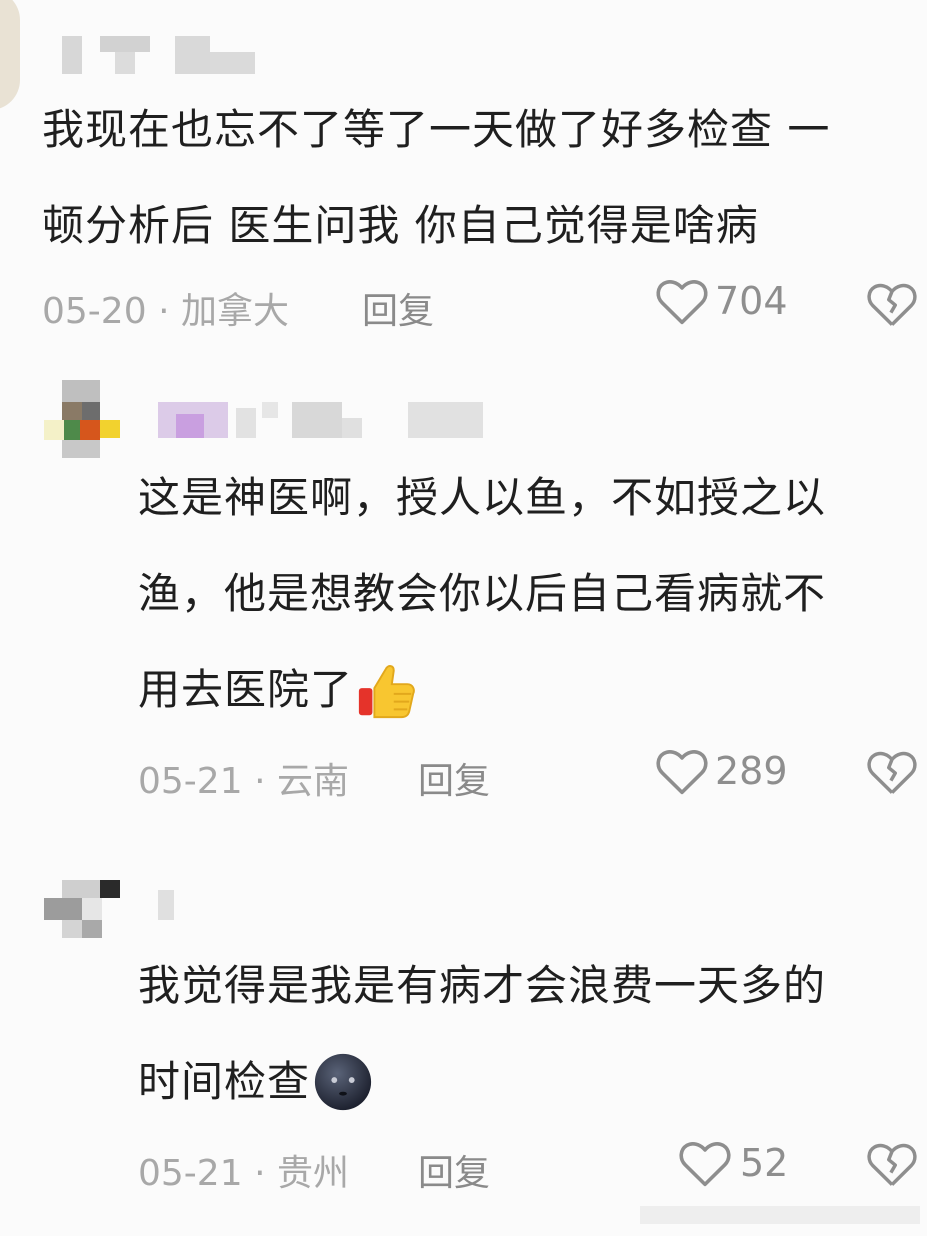 The height and width of the screenshot is (1236, 927). Describe the element at coordinates (780, 1215) in the screenshot. I see `watermark-blur` at that location.